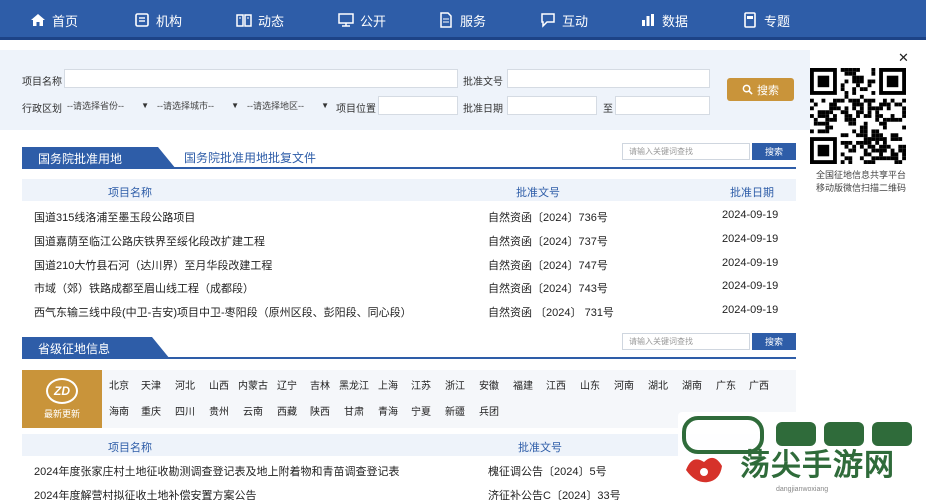 The width and height of the screenshot is (926, 500). I want to click on province-link: 山西, so click(219, 384).